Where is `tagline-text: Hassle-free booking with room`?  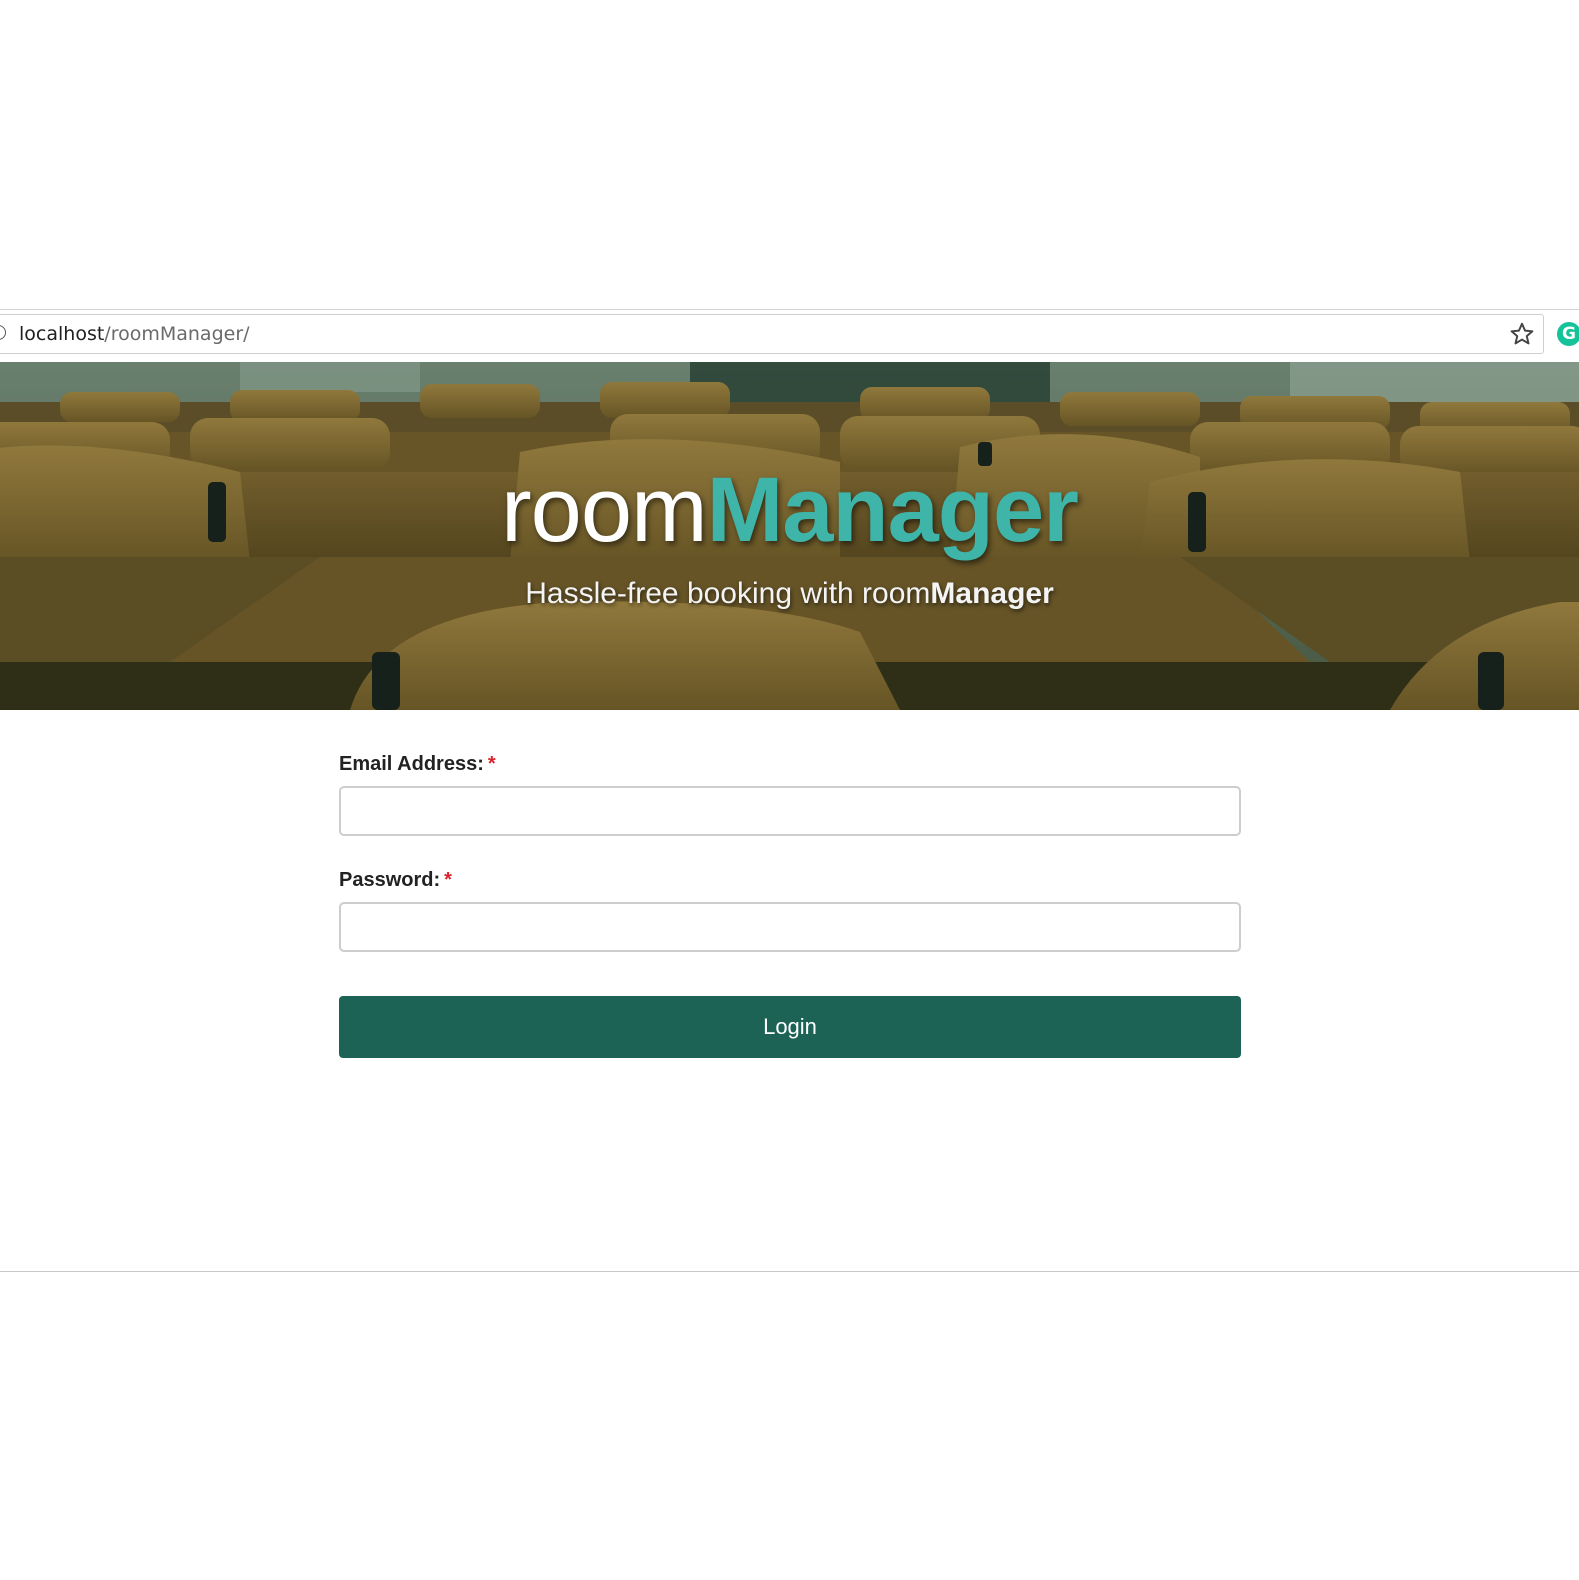 tagline-text: Hassle-free booking with room is located at coordinates (728, 593).